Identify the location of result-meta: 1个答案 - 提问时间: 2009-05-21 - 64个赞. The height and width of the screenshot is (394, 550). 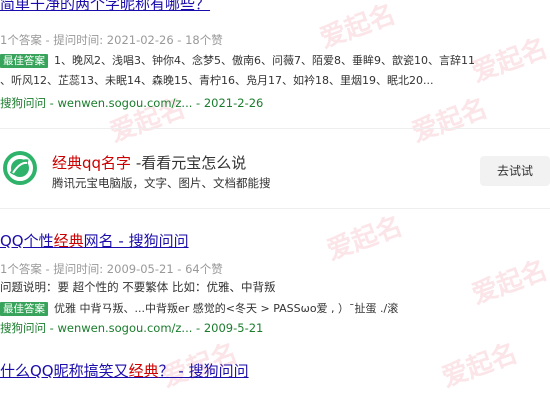
(111, 269).